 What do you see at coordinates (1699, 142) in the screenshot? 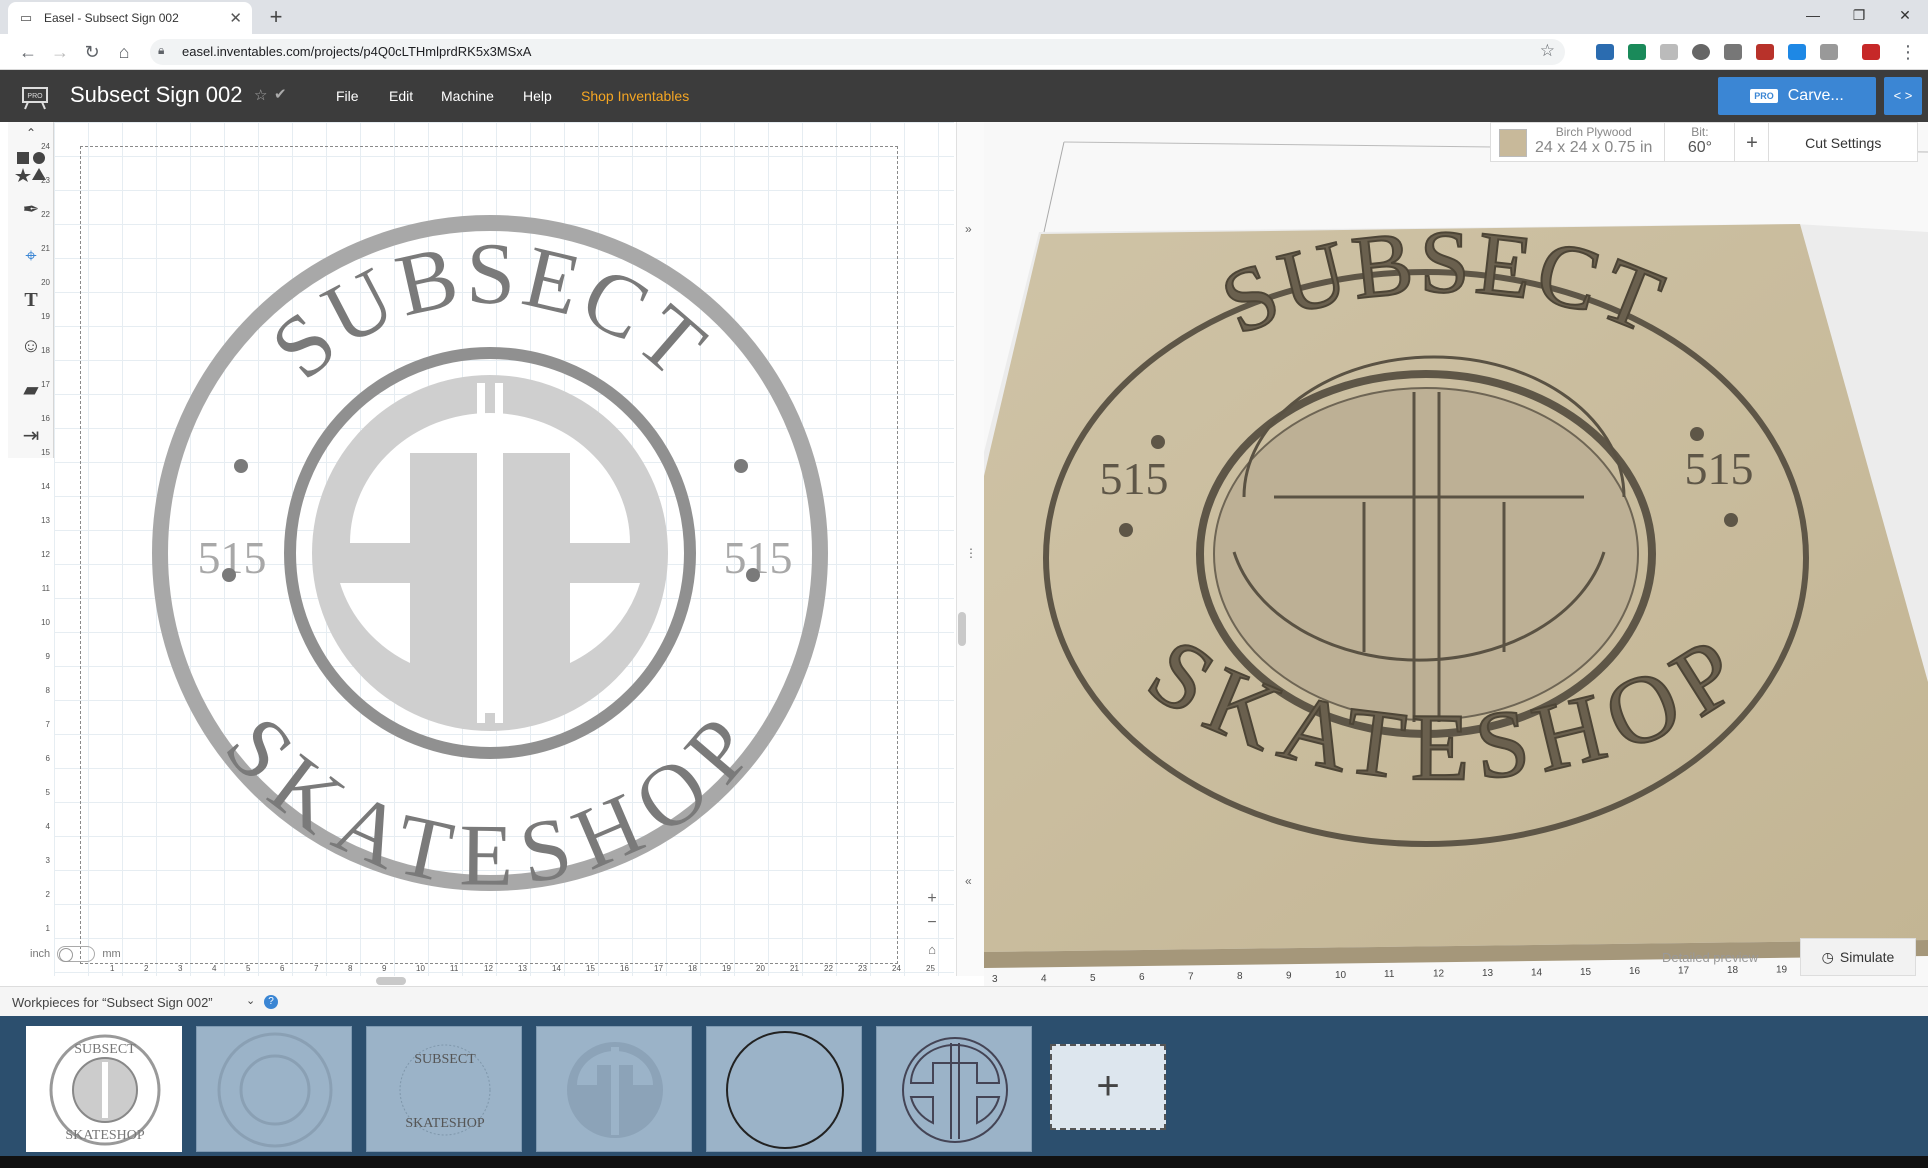
I see `bit-selector: Bit: 60°` at bounding box center [1699, 142].